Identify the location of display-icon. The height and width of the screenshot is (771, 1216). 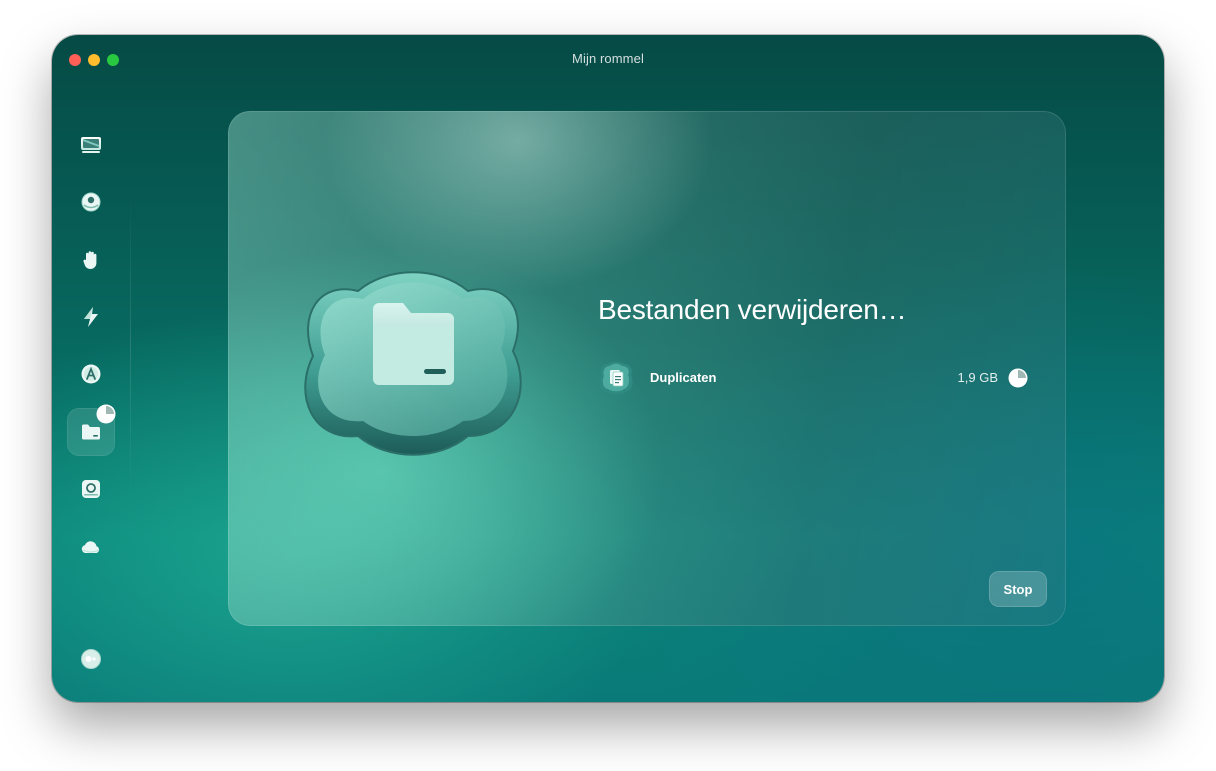
(91, 145).